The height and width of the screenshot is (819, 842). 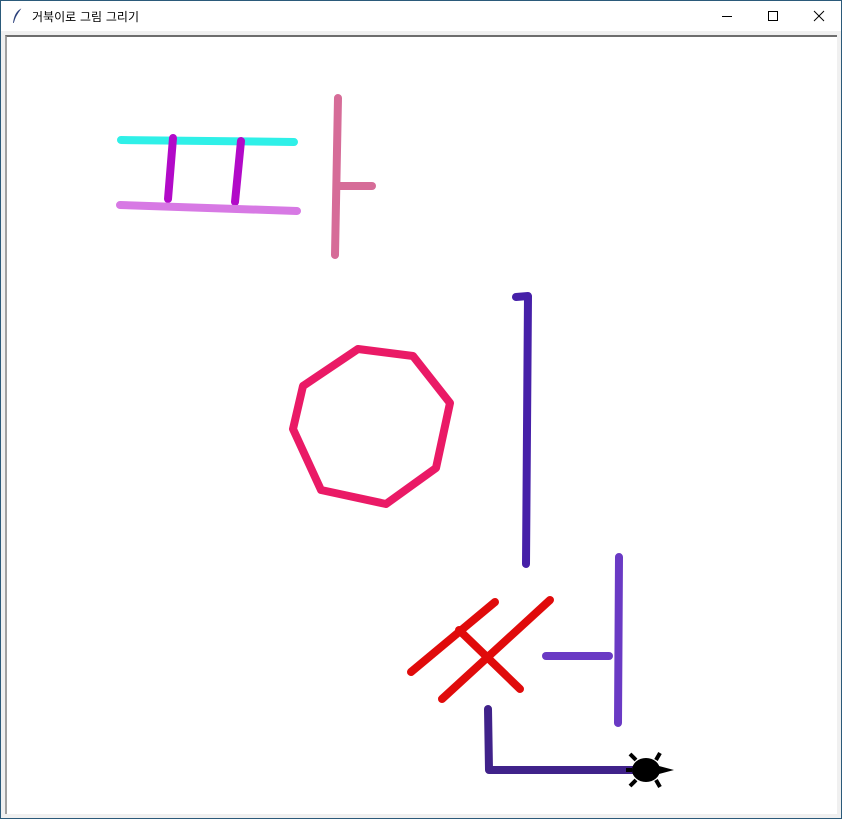 I want to click on stroke-pa-top, so click(x=207, y=141).